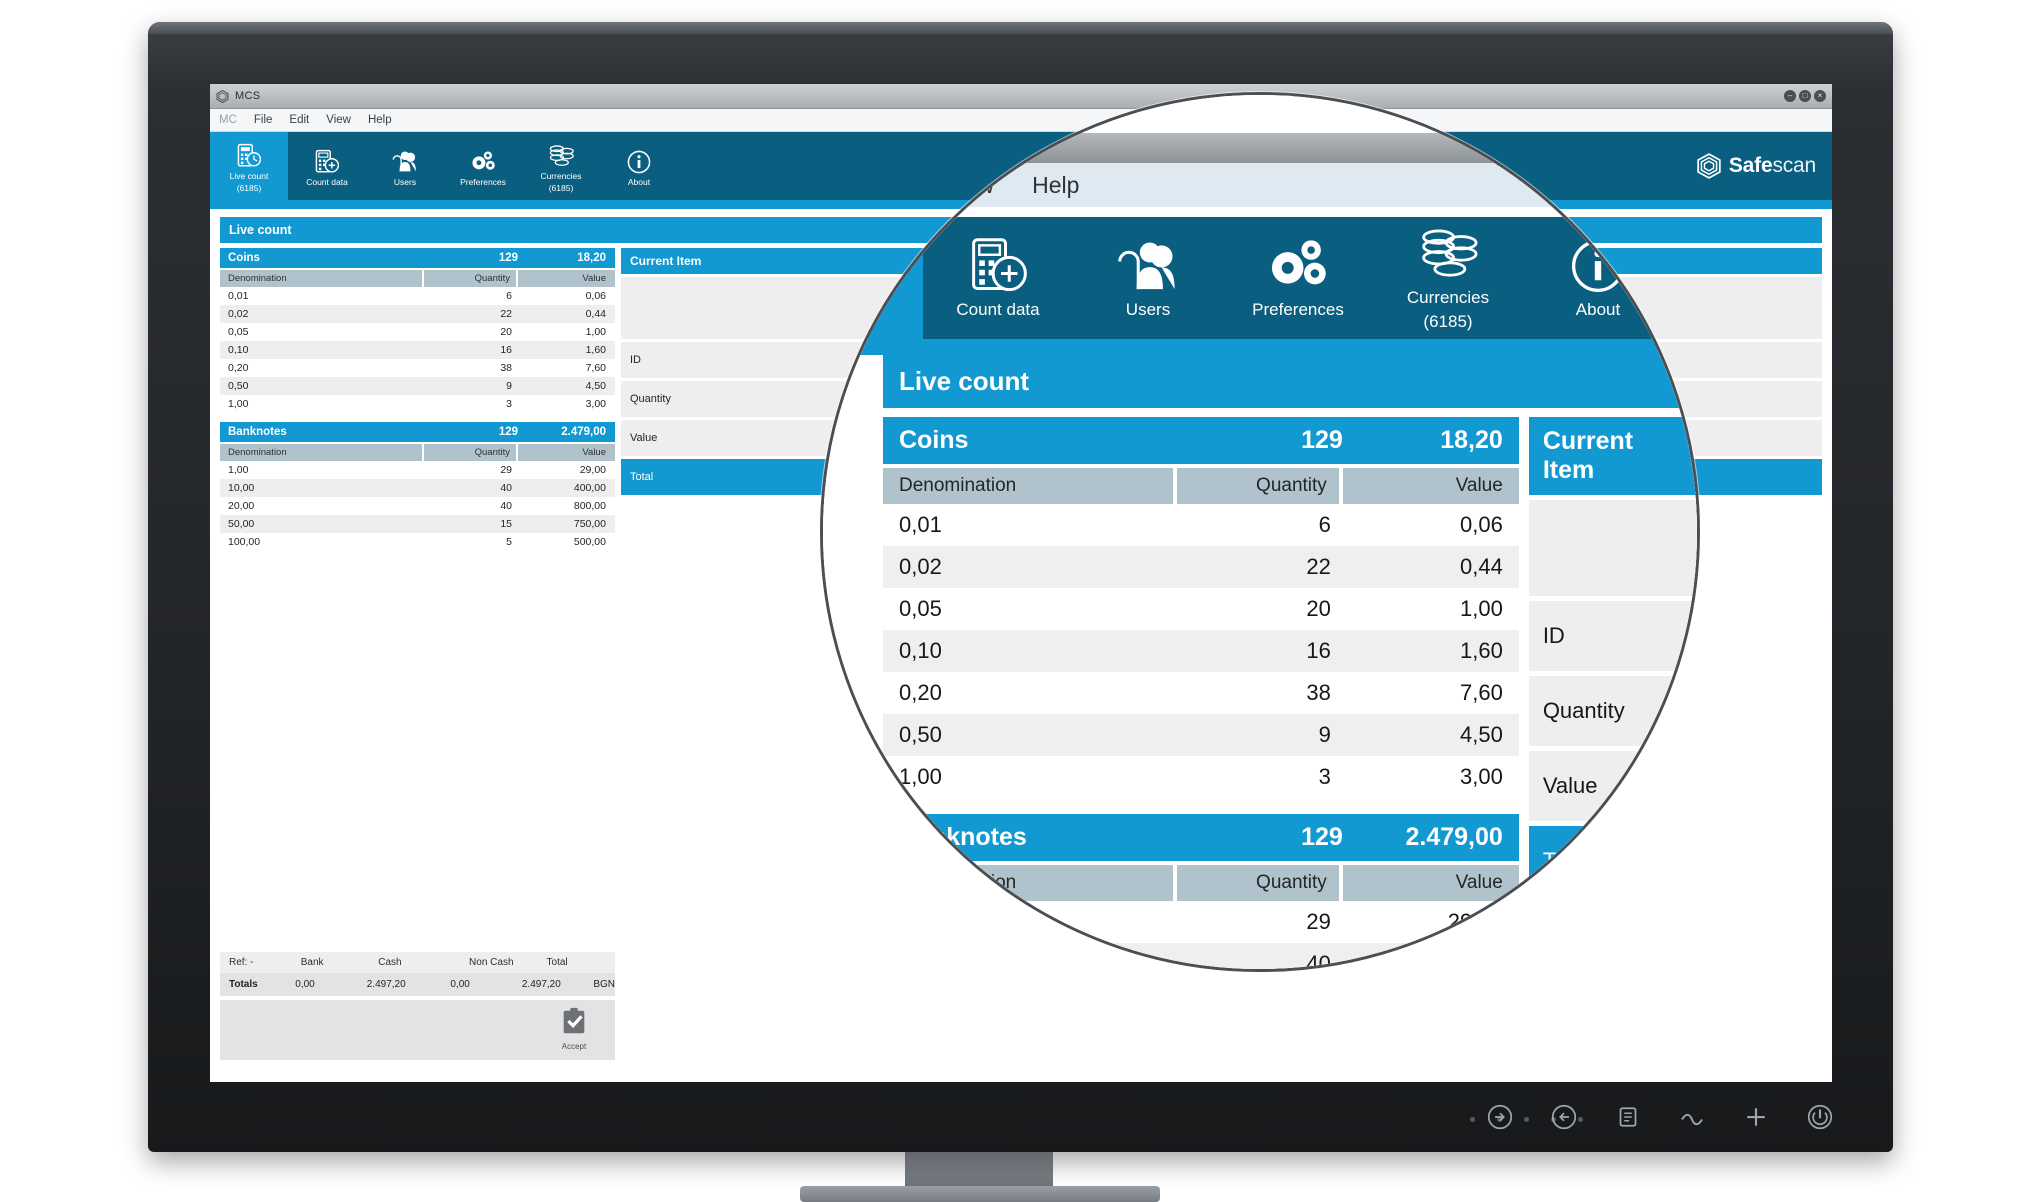  Describe the element at coordinates (1564, 1117) in the screenshot. I see `input-icon` at that location.